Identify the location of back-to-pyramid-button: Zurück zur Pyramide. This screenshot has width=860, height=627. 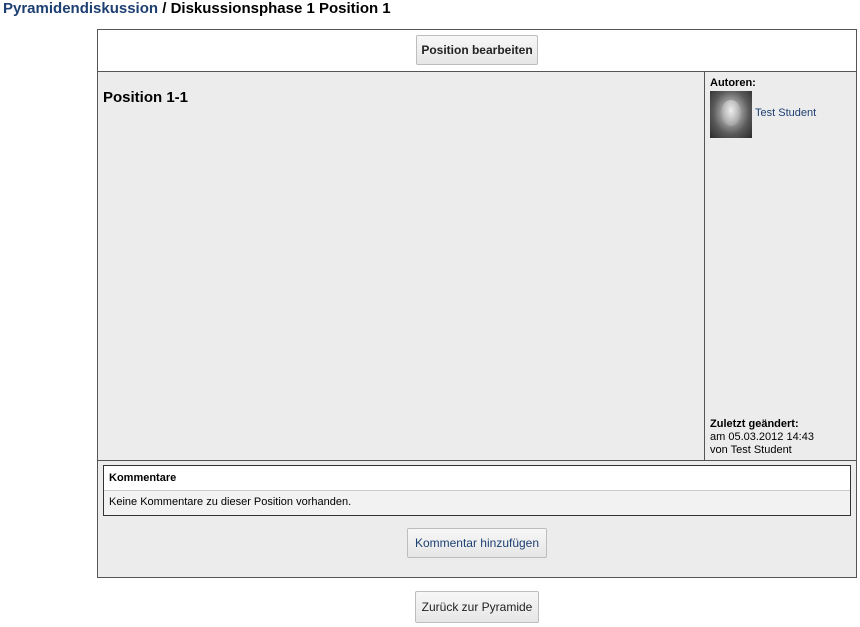
(477, 607).